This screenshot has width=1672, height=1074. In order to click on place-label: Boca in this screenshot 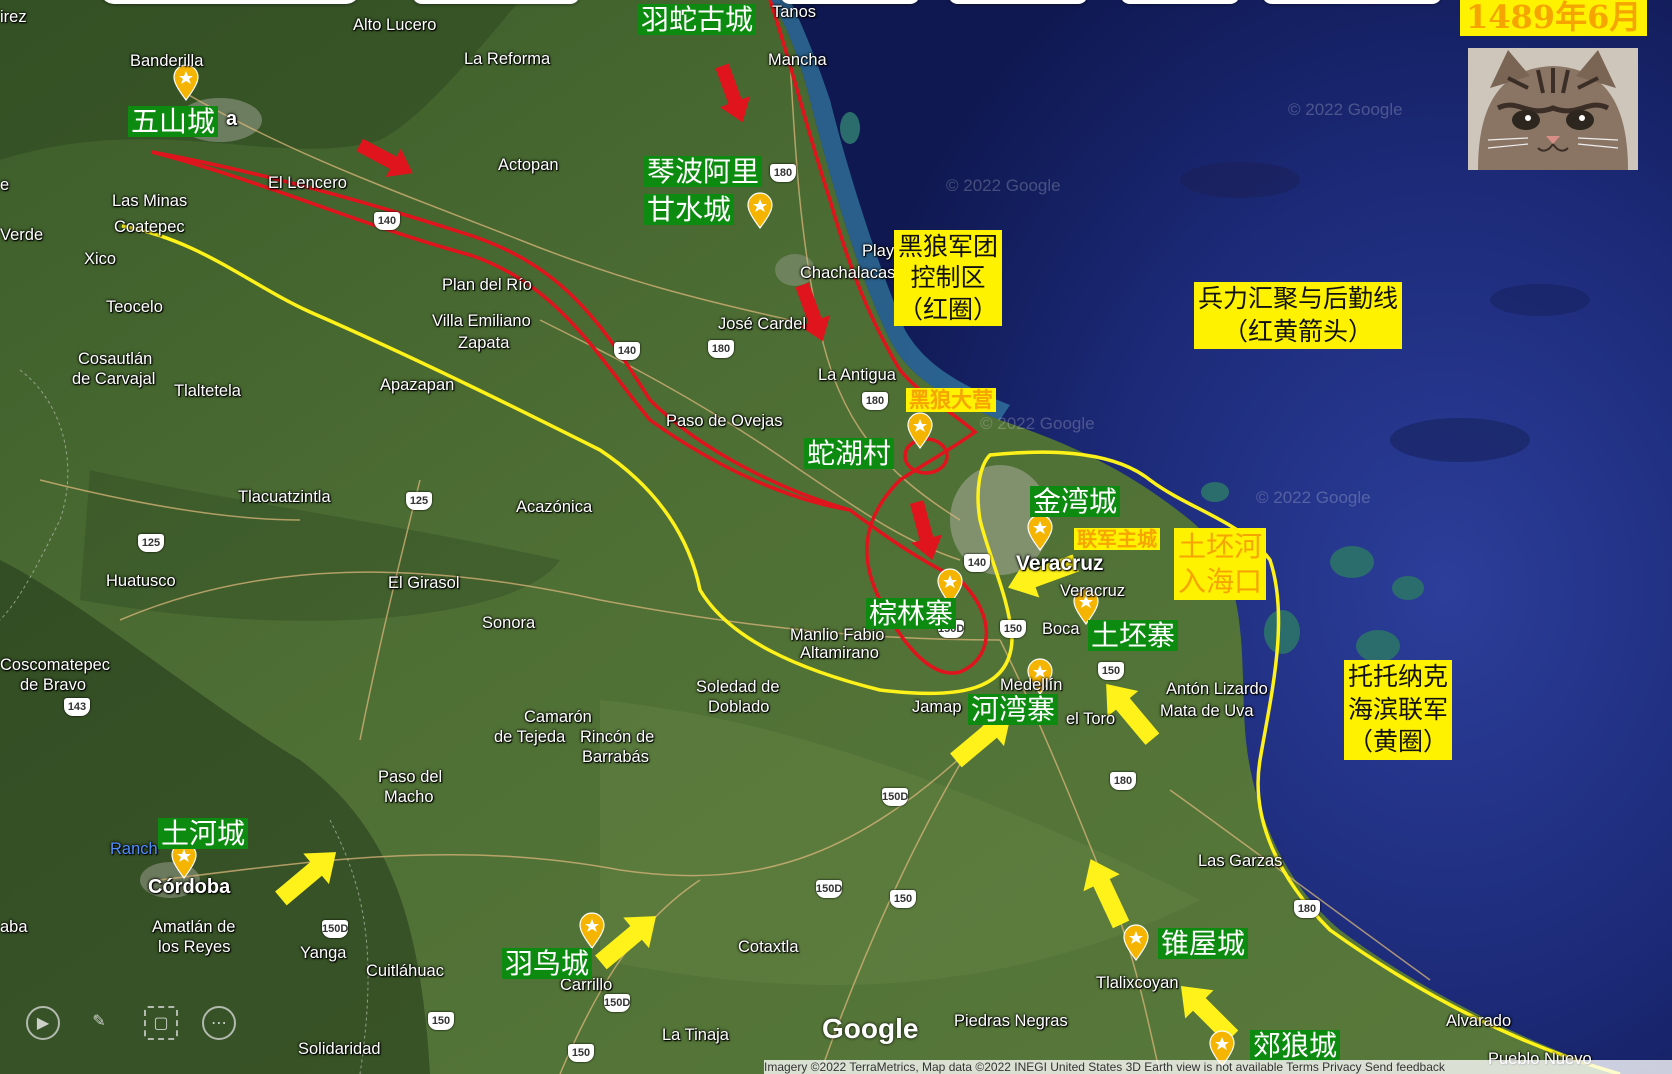, I will do `click(1061, 629)`.